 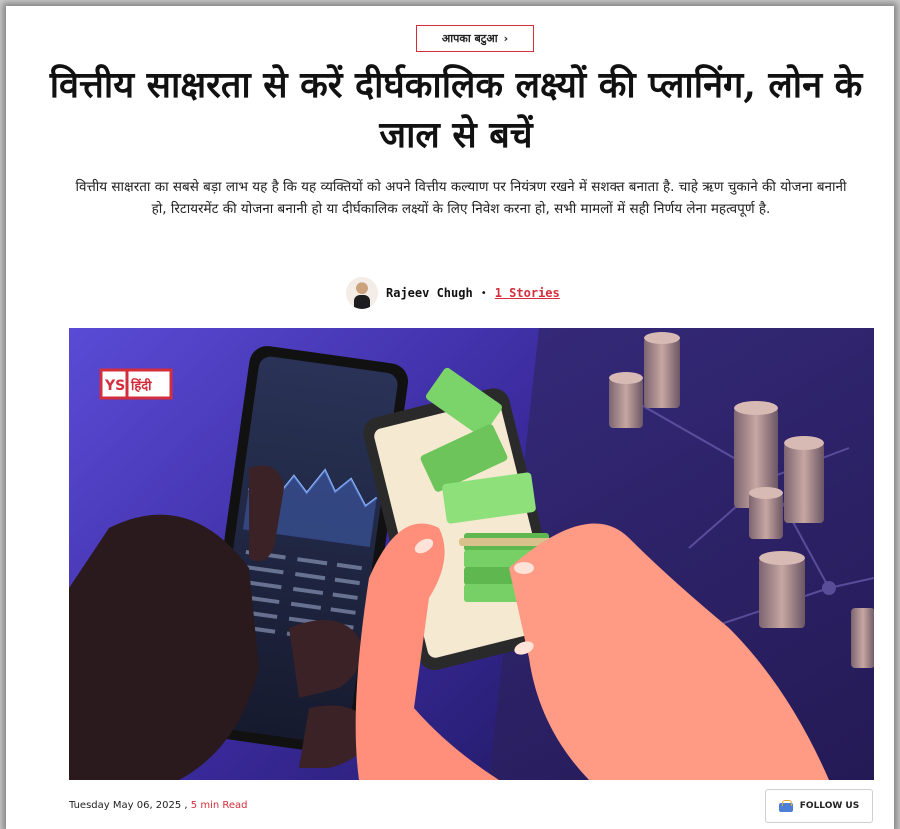 I want to click on author-name: Rajeev Chugh, so click(x=429, y=293).